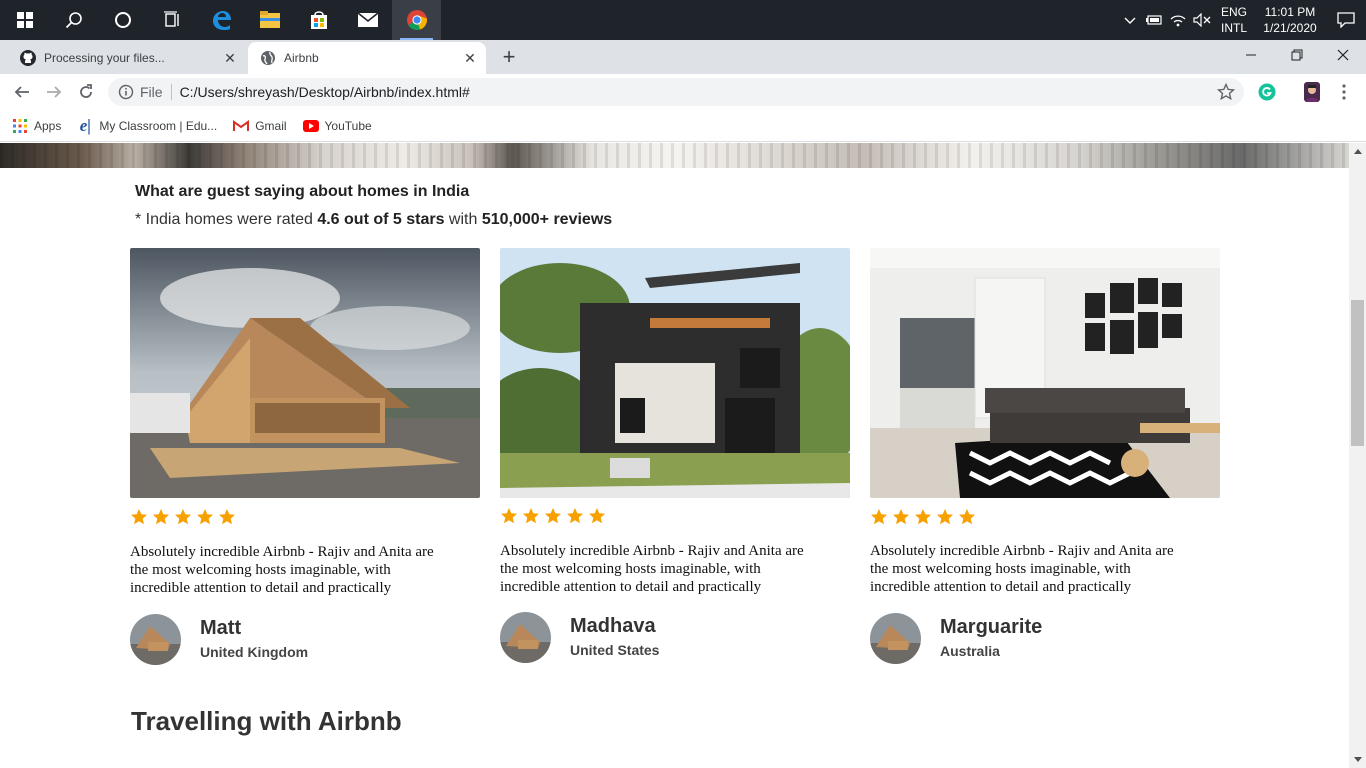  I want to click on grammarly-icon, so click(1267, 92).